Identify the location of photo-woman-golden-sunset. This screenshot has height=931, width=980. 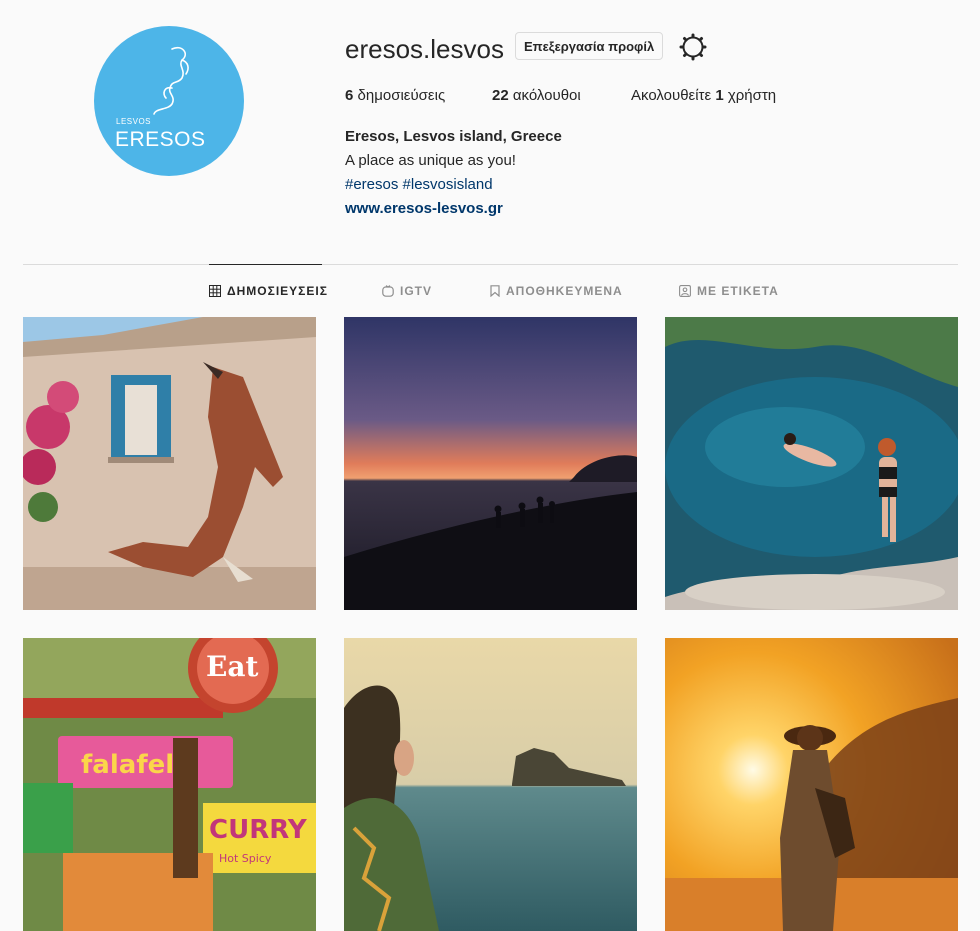
(811, 784).